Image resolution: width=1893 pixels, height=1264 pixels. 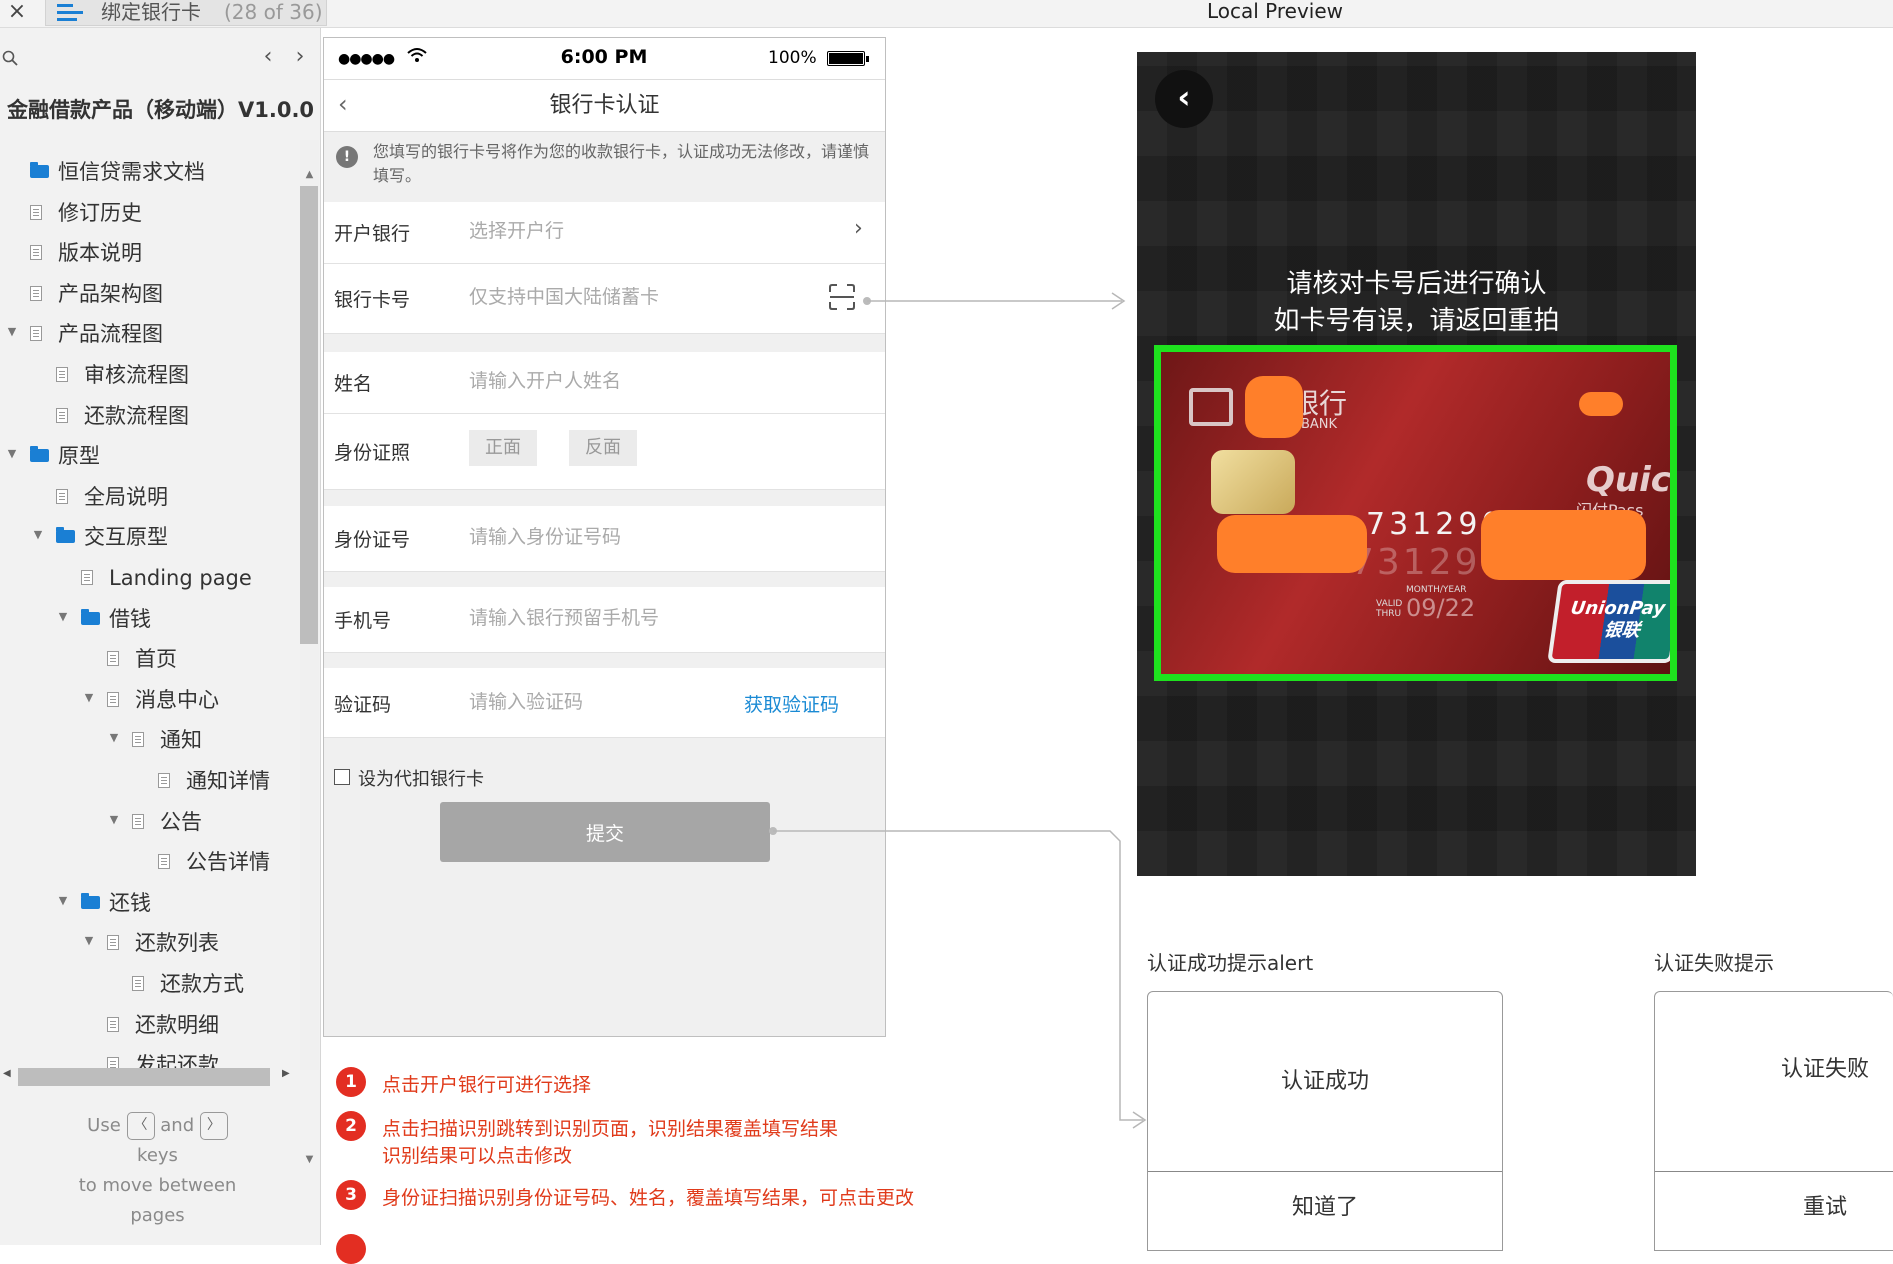 I want to click on sidebar-item: 产品架构图, so click(x=150, y=294).